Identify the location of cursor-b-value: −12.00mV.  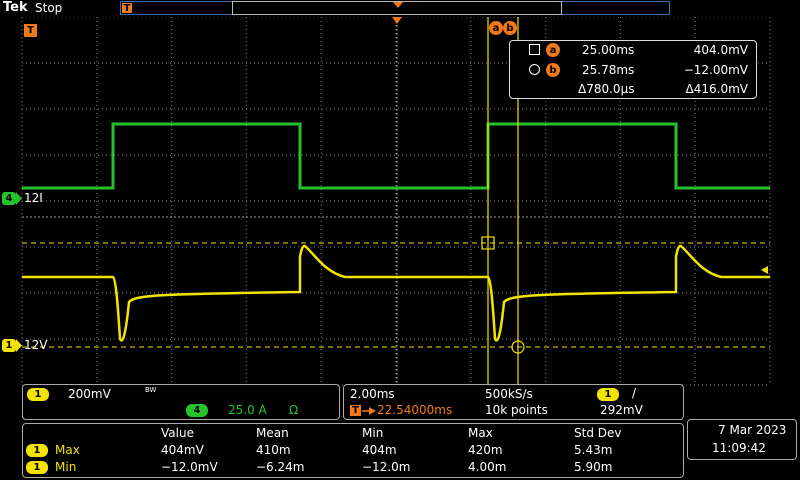
(715, 70).